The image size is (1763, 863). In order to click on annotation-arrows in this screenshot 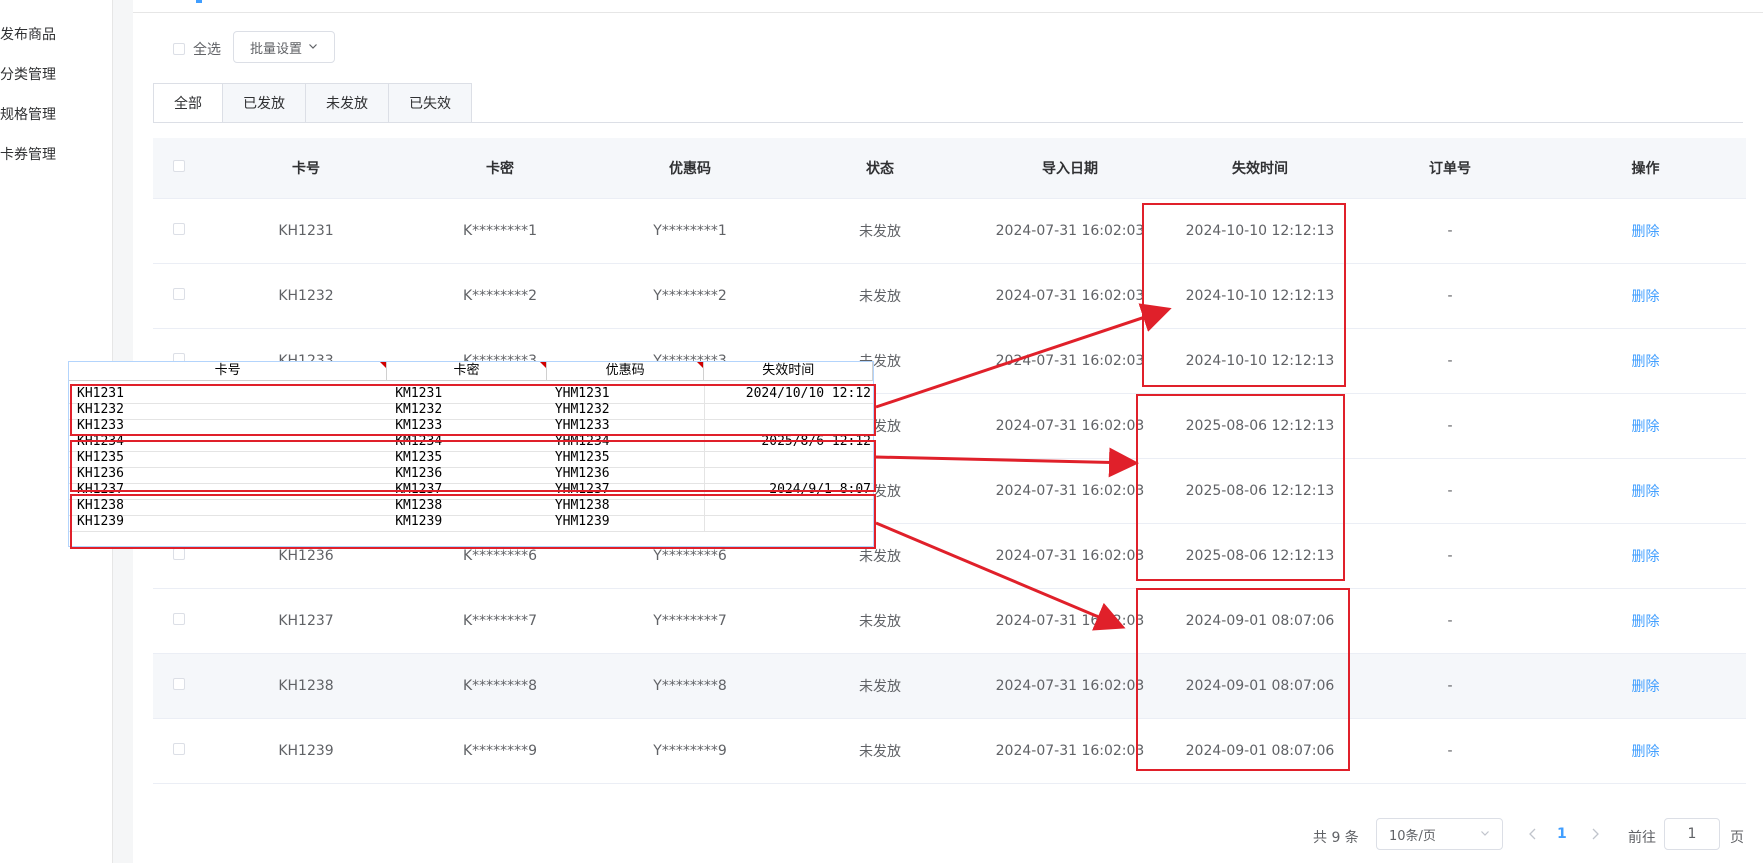, I will do `click(1023, 467)`.